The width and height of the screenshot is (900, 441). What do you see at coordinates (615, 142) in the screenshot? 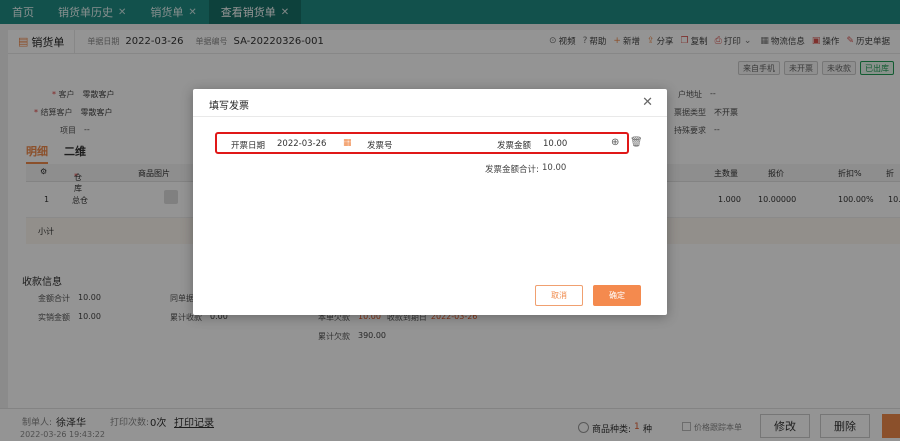
I see `add-circle-icon: ⊕` at bounding box center [615, 142].